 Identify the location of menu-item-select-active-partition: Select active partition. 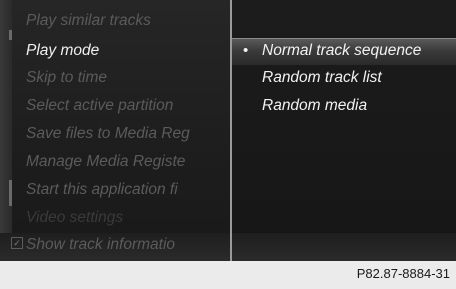
(99, 106).